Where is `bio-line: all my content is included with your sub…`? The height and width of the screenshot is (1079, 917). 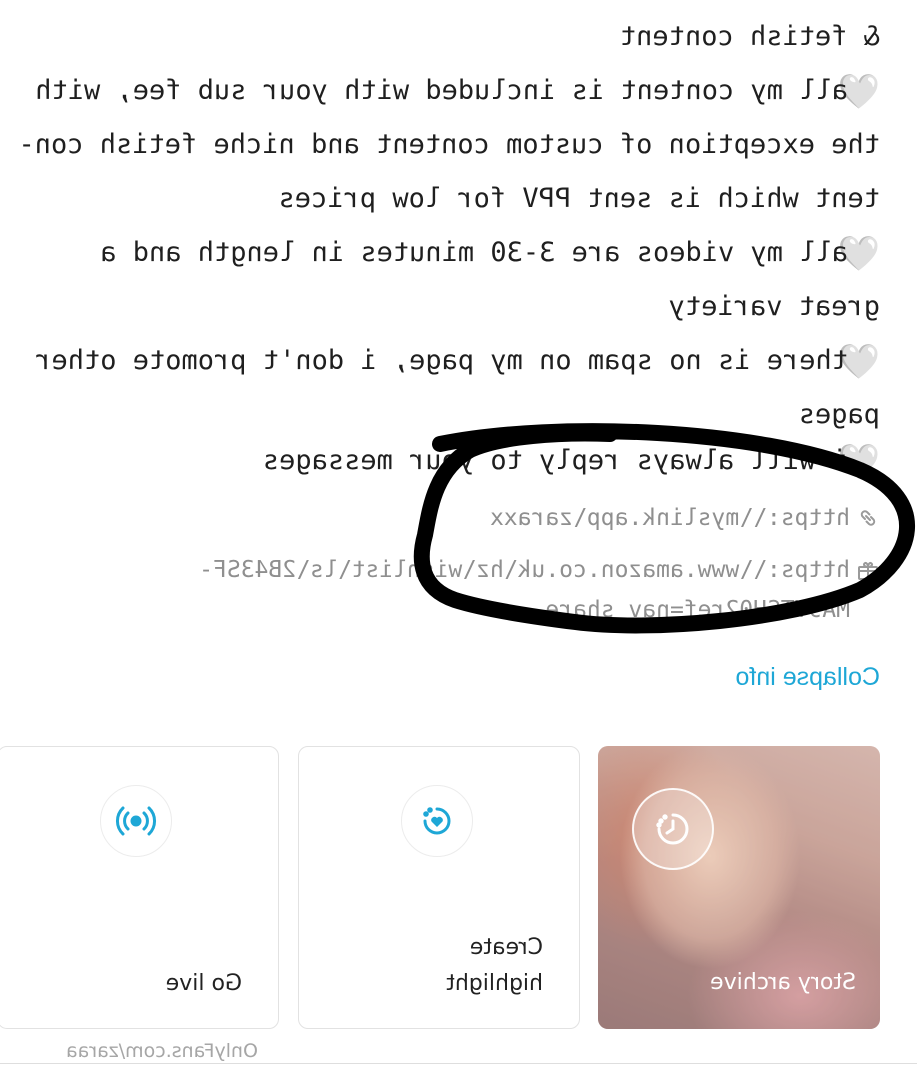 bio-line: all my content is included with your sub… is located at coordinates (441, 90).